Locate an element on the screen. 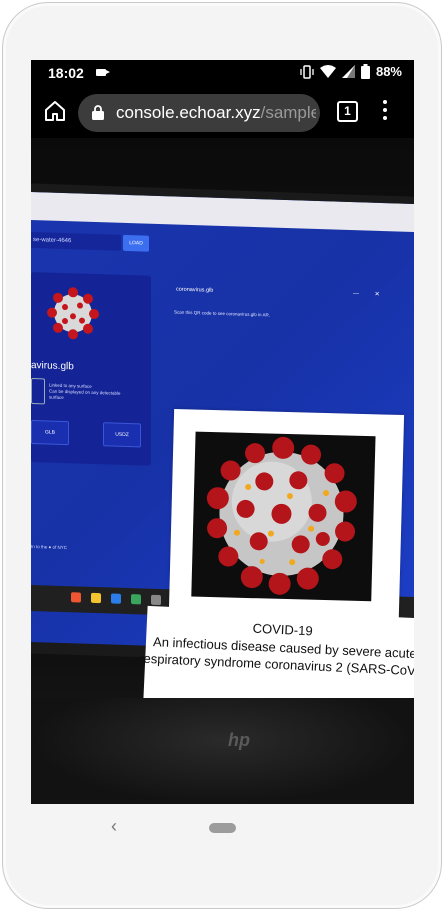 This screenshot has height=911, width=444. url-path: /sample is located at coordinates (288, 112).